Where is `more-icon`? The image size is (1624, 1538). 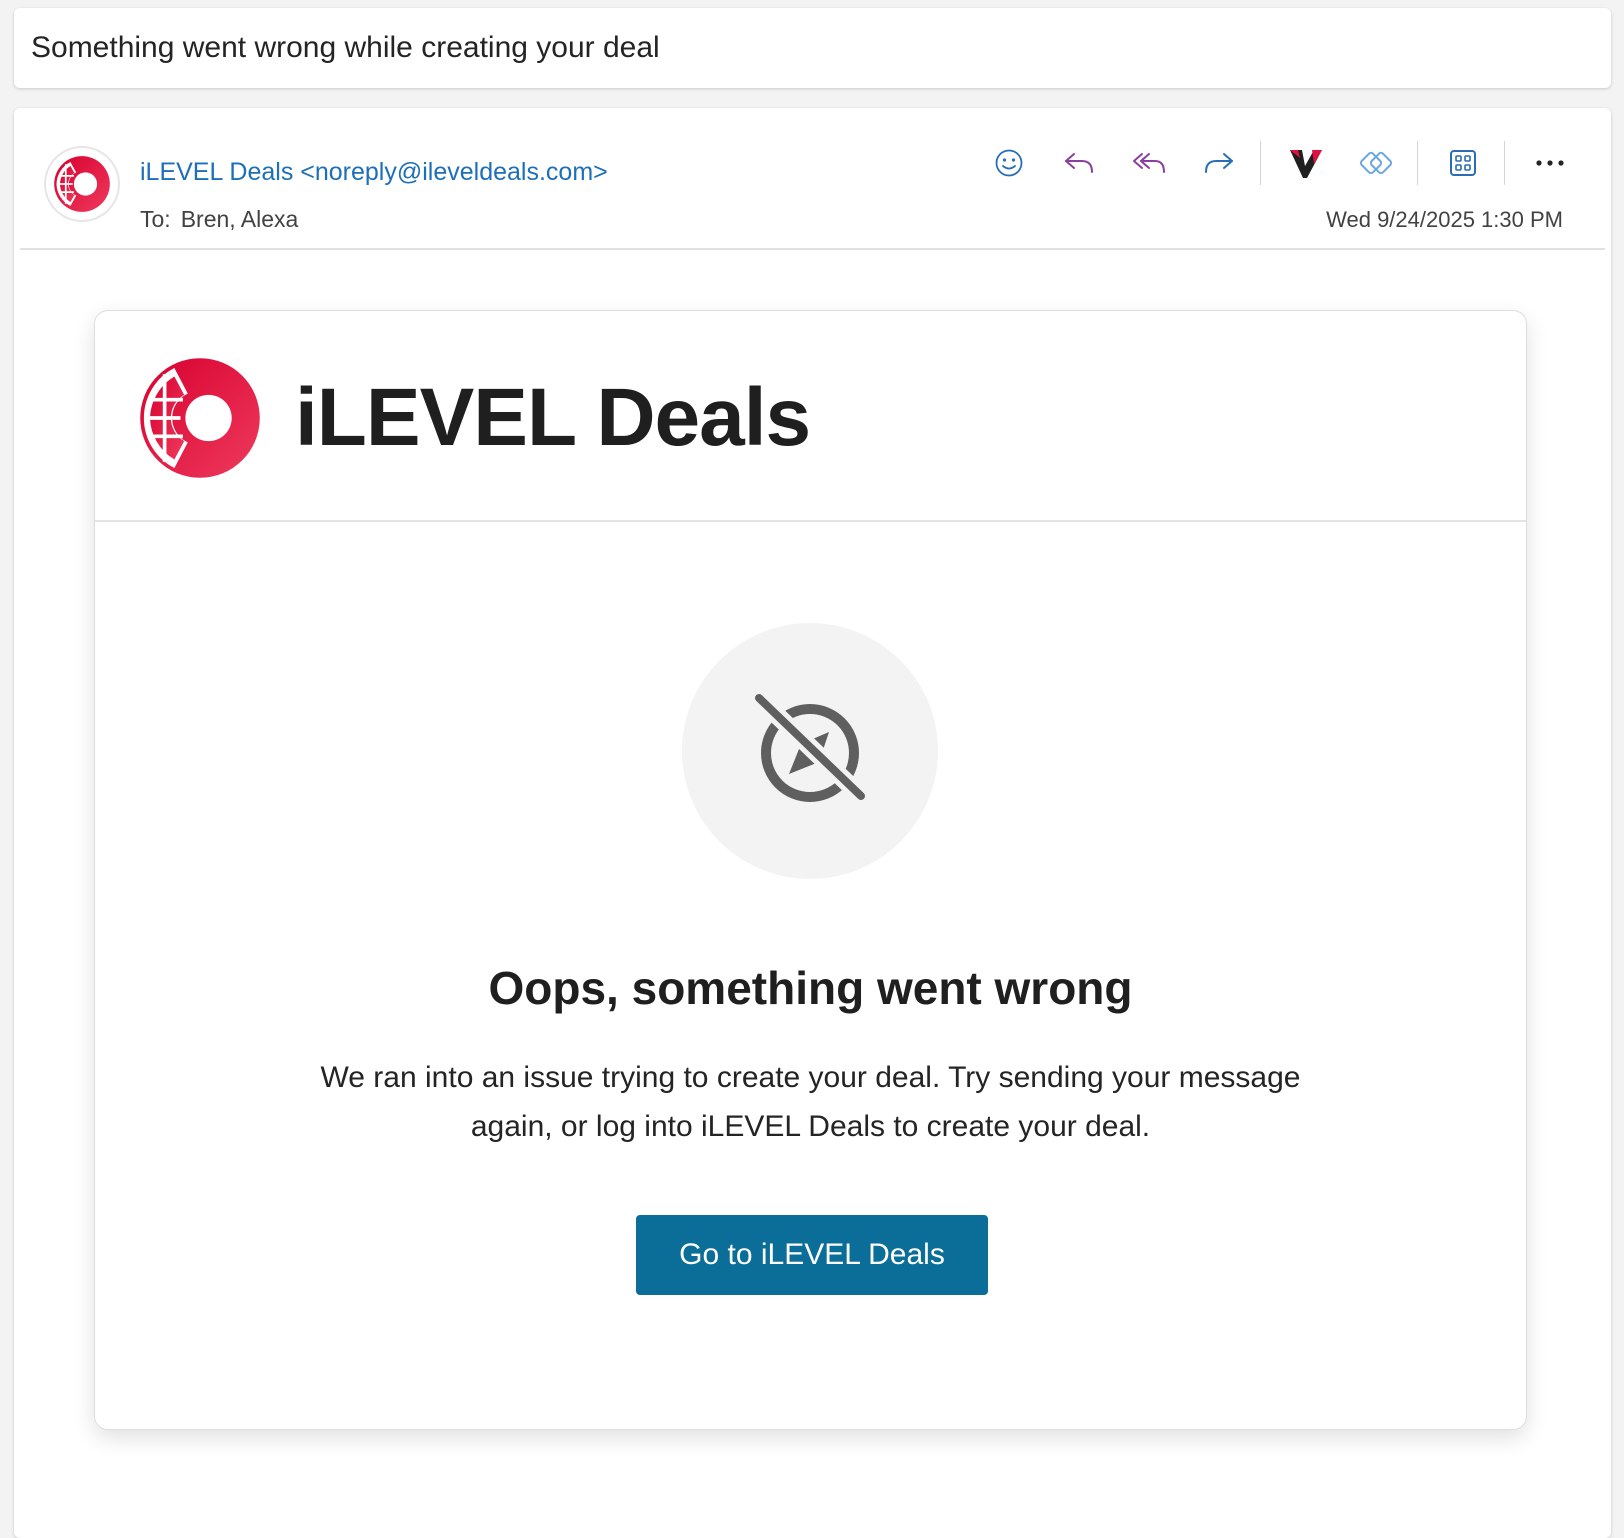 more-icon is located at coordinates (1550, 163).